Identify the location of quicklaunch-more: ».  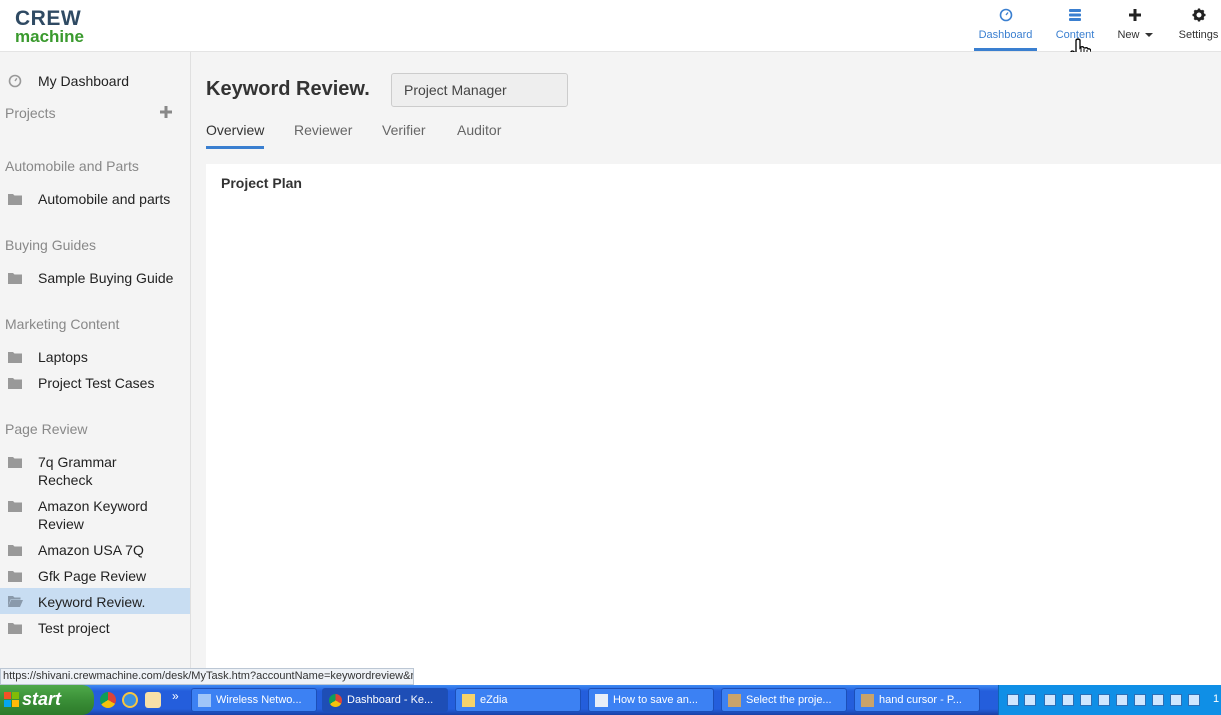
(175, 696).